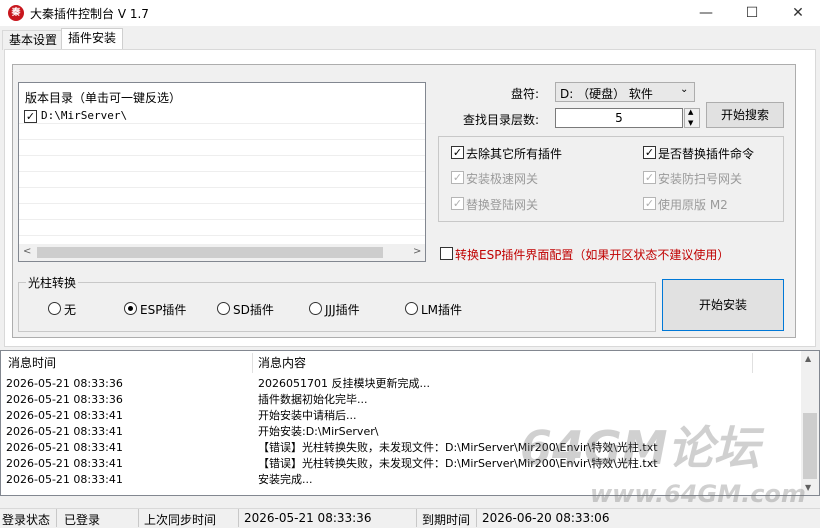  What do you see at coordinates (525, 94) in the screenshot?
I see `drive-label: 盘符:` at bounding box center [525, 94].